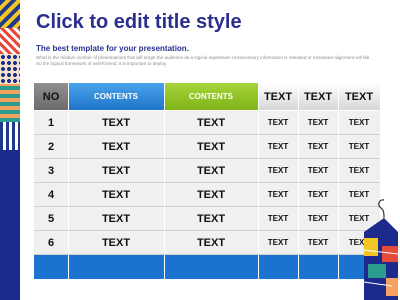  I want to click on header-text-col-6: TEXT, so click(359, 96).